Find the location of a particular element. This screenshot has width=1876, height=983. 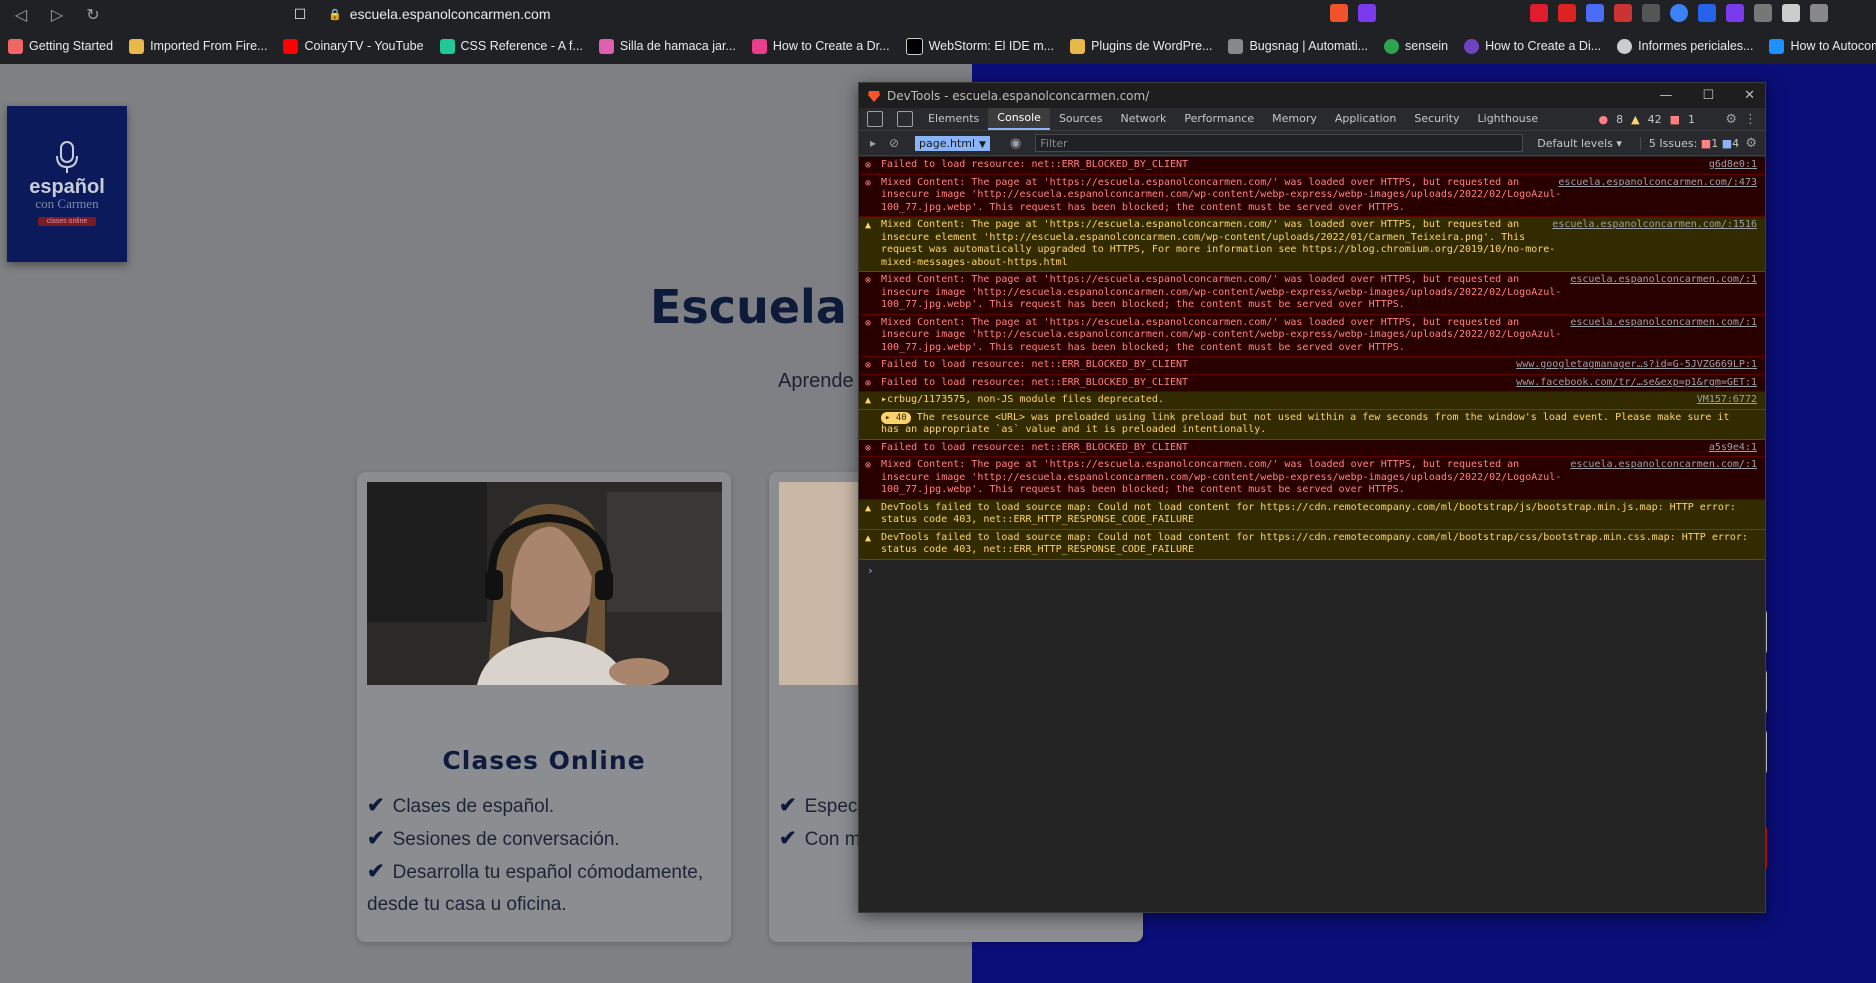

issues-button: 5 Issues: ■1 ■4 is located at coordinates (1689, 143).